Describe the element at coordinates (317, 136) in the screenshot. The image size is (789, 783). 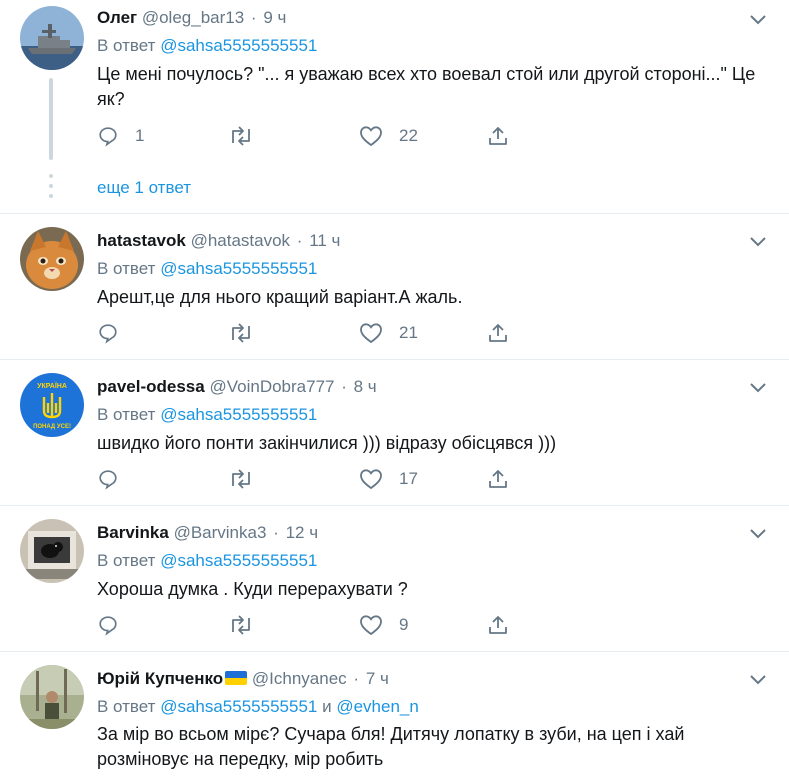
I see `tweet-actions: 1 22` at that location.